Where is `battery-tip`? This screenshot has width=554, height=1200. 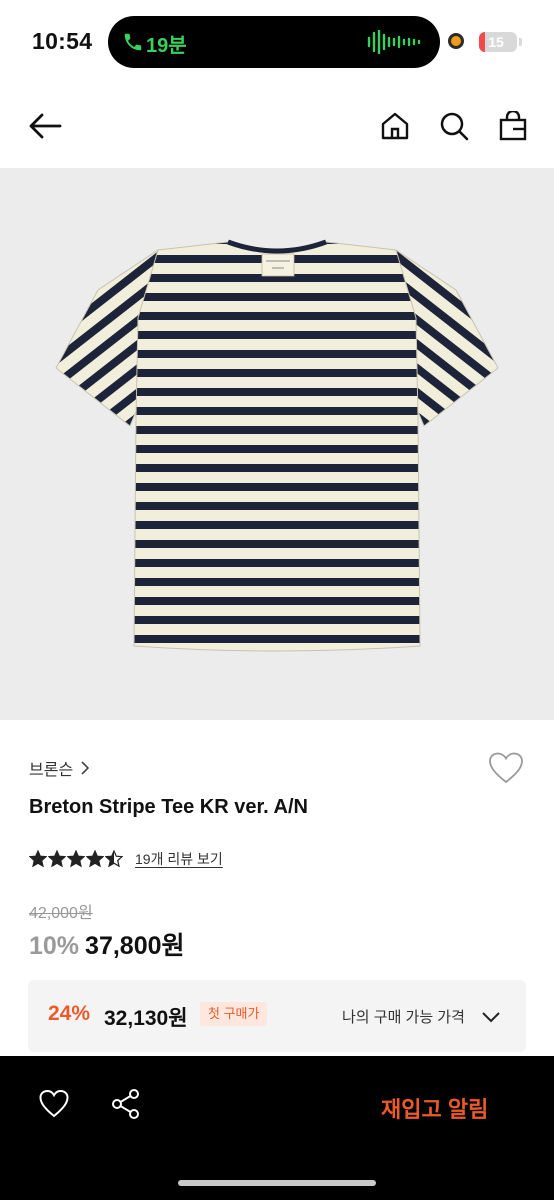
battery-tip is located at coordinates (520, 42).